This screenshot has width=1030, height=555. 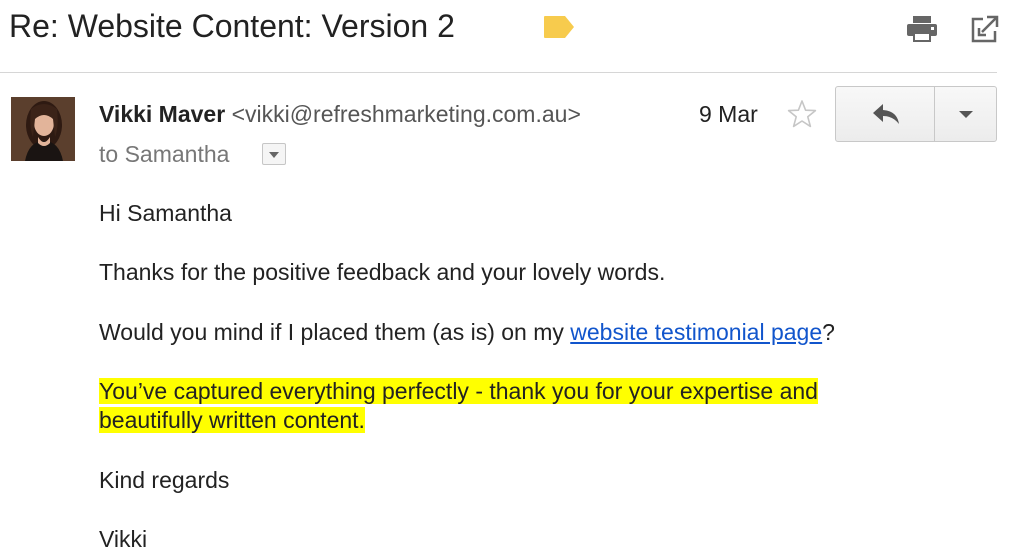 I want to click on reply-icon, so click(x=886, y=114).